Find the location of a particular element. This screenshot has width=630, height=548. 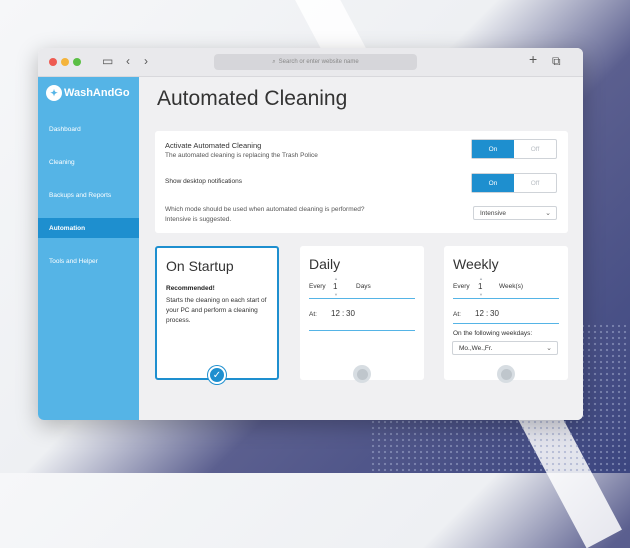

sidebar-item-label: Tools and Helper is located at coordinates (73, 261).